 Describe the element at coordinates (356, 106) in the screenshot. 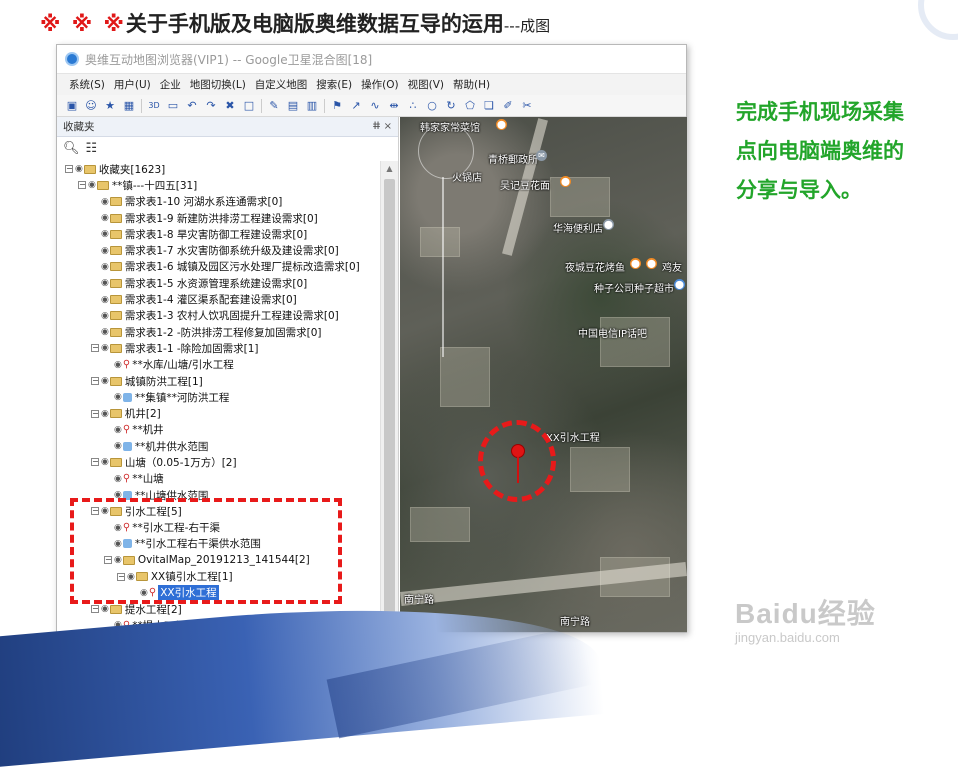

I see `line-icon: ↗` at that location.